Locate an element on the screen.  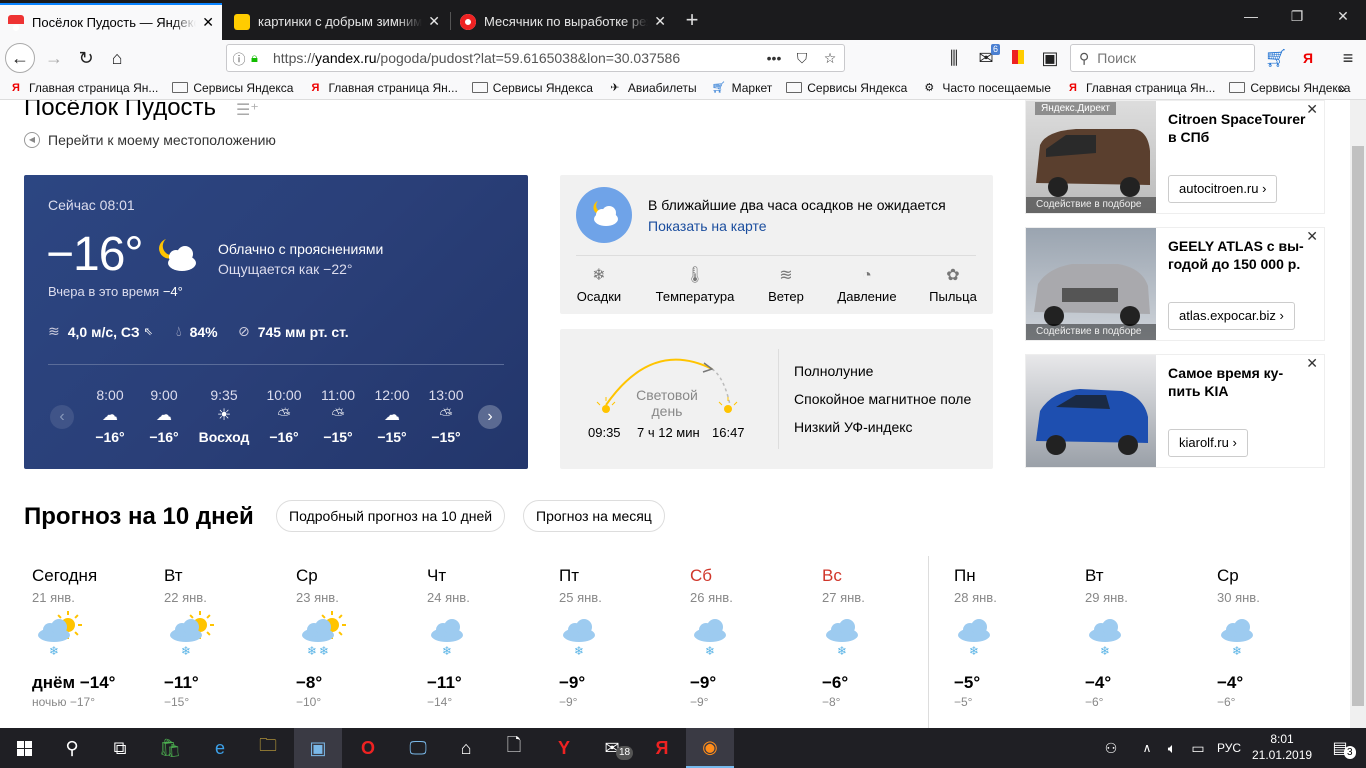
hourly-next-button: › is located at coordinates (490, 417).